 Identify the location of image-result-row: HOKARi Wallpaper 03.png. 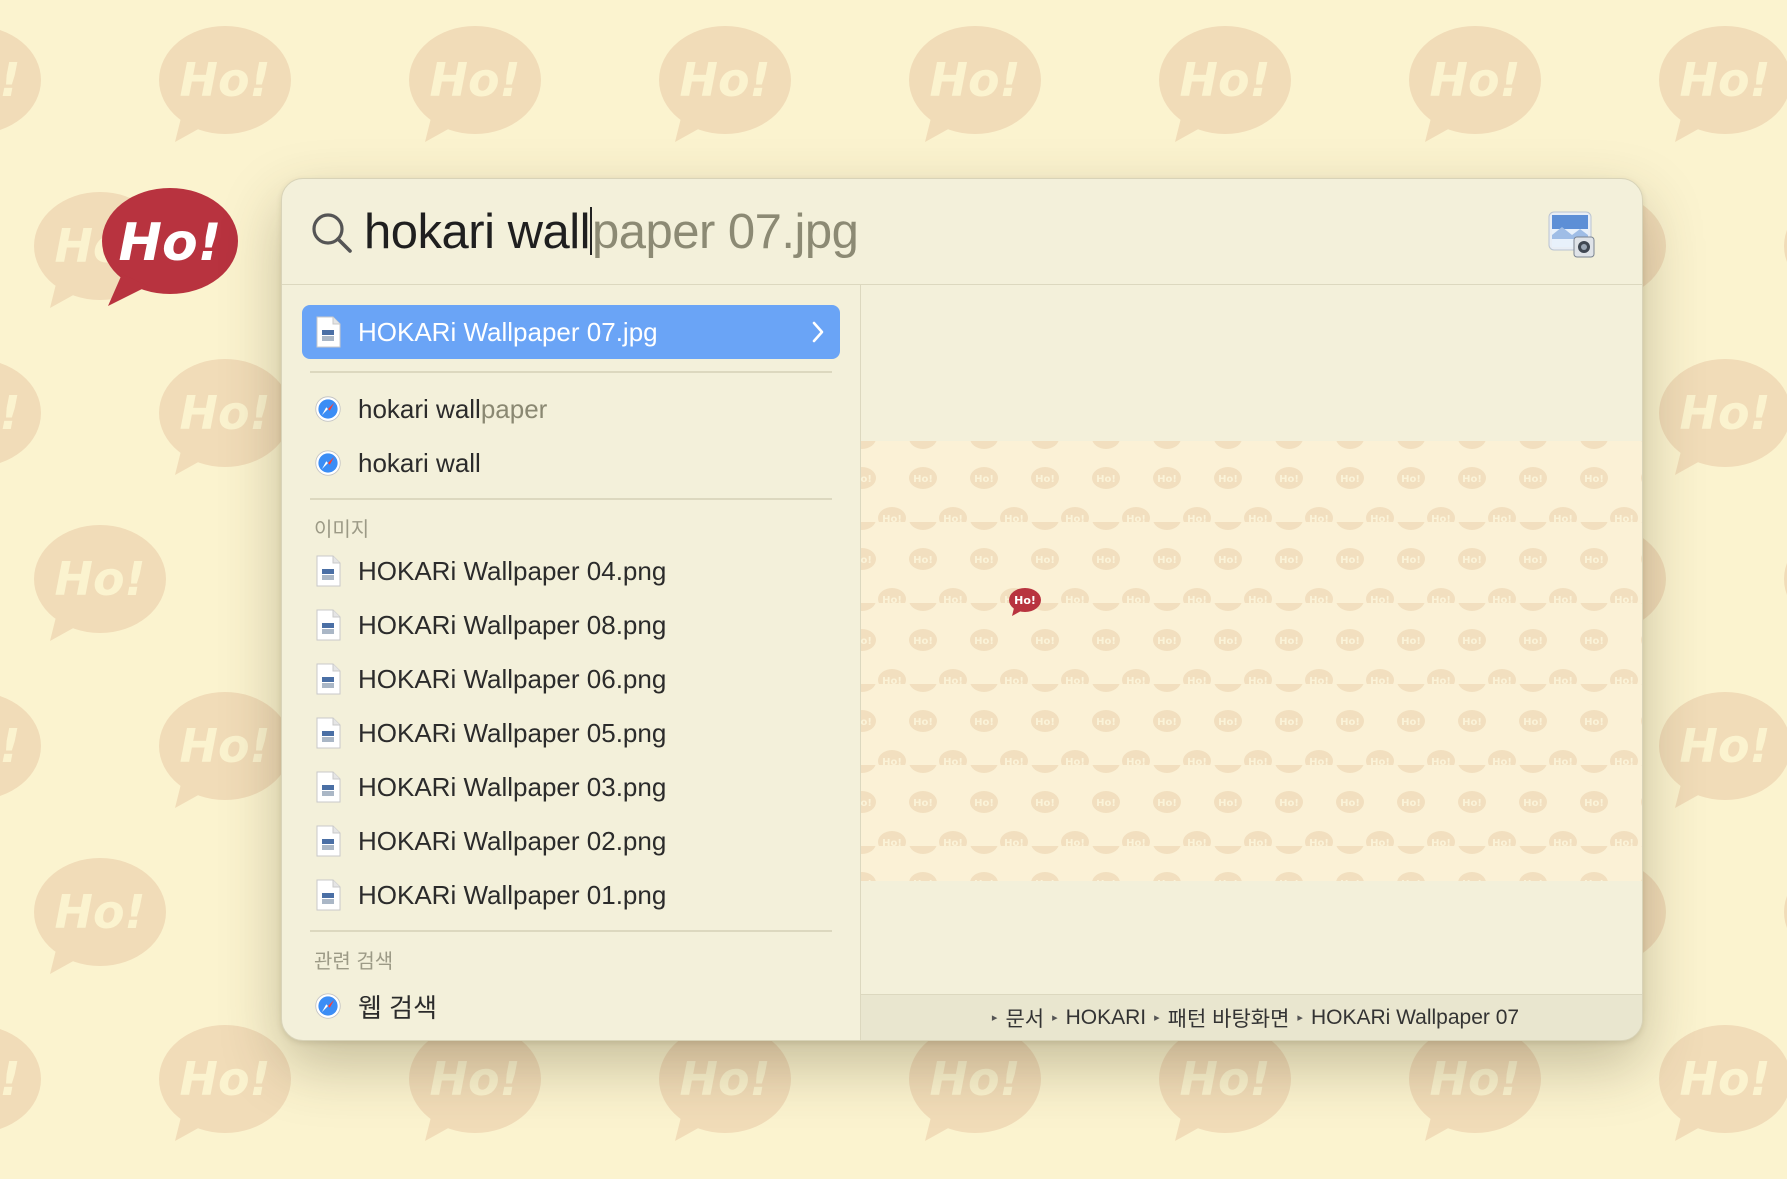
(571, 787).